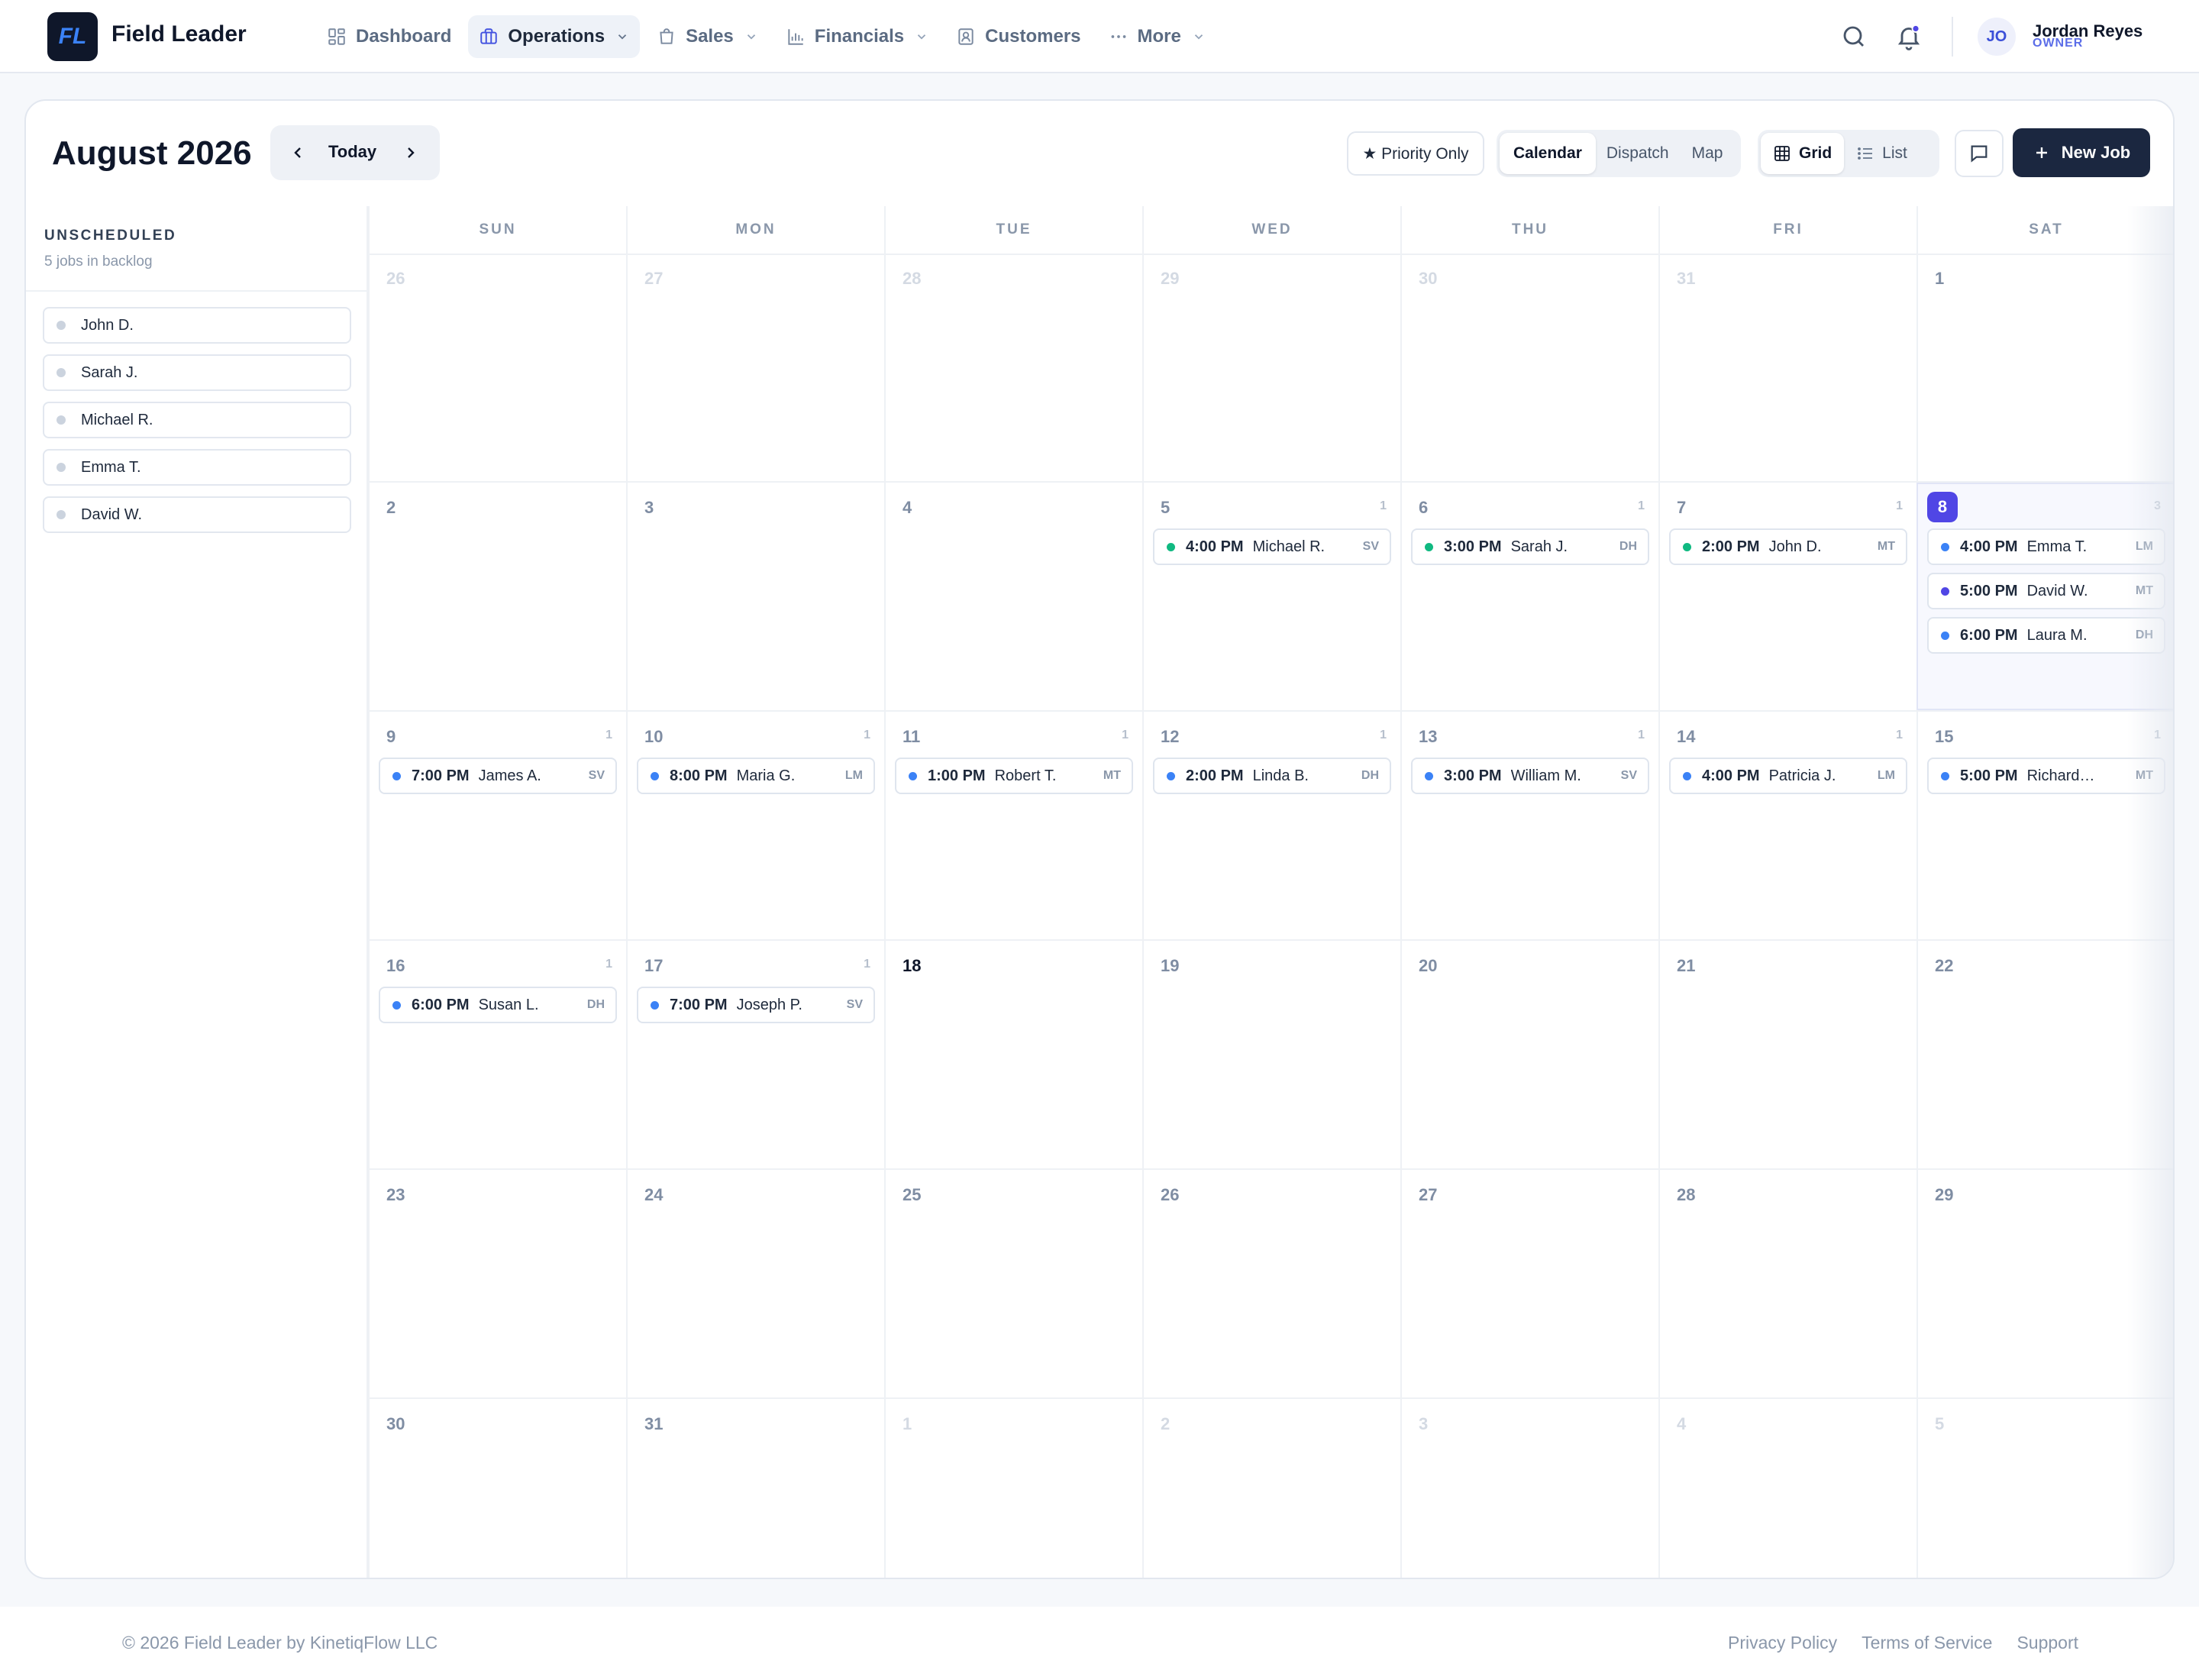 The image size is (2199, 1680). I want to click on day-cell: 6 1 3:00 PM Sarah J. DH, so click(1529, 596).